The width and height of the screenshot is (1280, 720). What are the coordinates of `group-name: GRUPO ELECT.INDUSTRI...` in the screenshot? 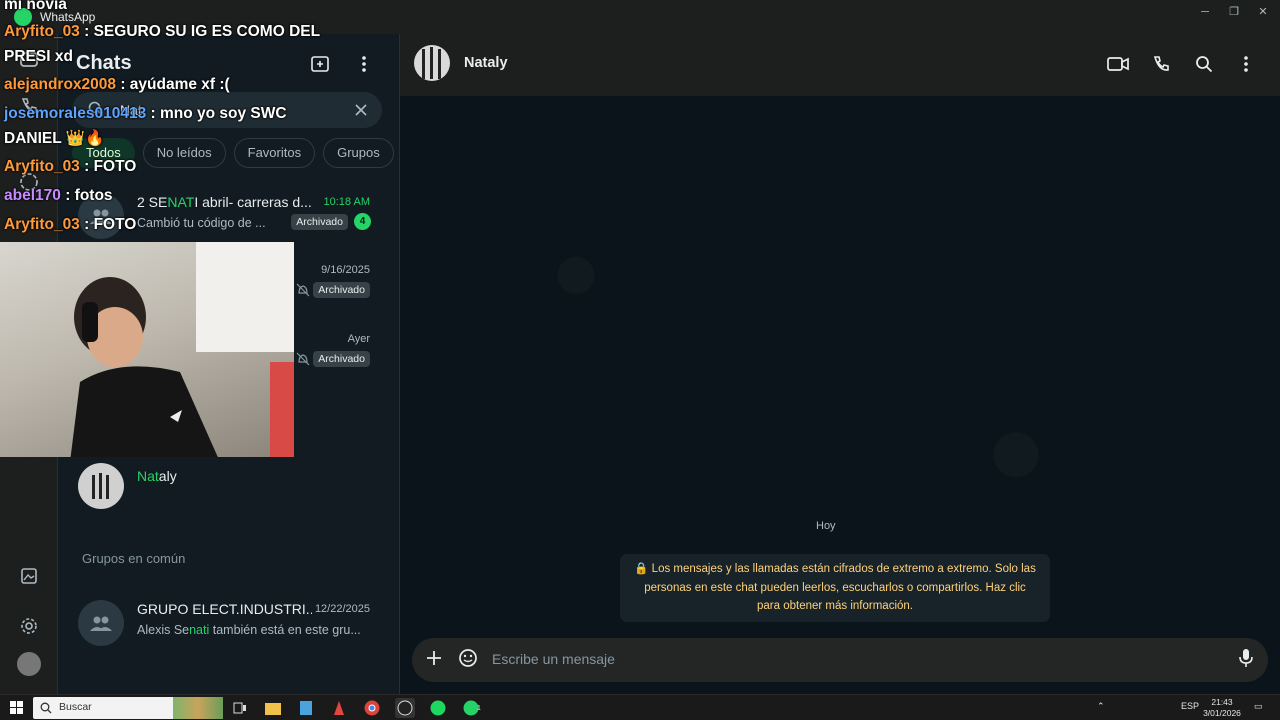 It's located at (224, 609).